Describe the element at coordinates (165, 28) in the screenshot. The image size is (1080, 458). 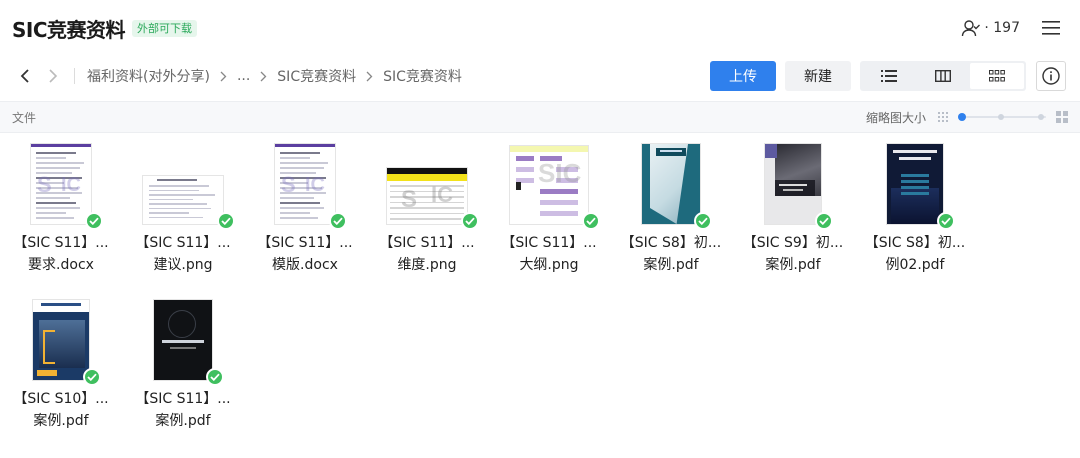
I see `external-download-badge: 外部可下载` at that location.